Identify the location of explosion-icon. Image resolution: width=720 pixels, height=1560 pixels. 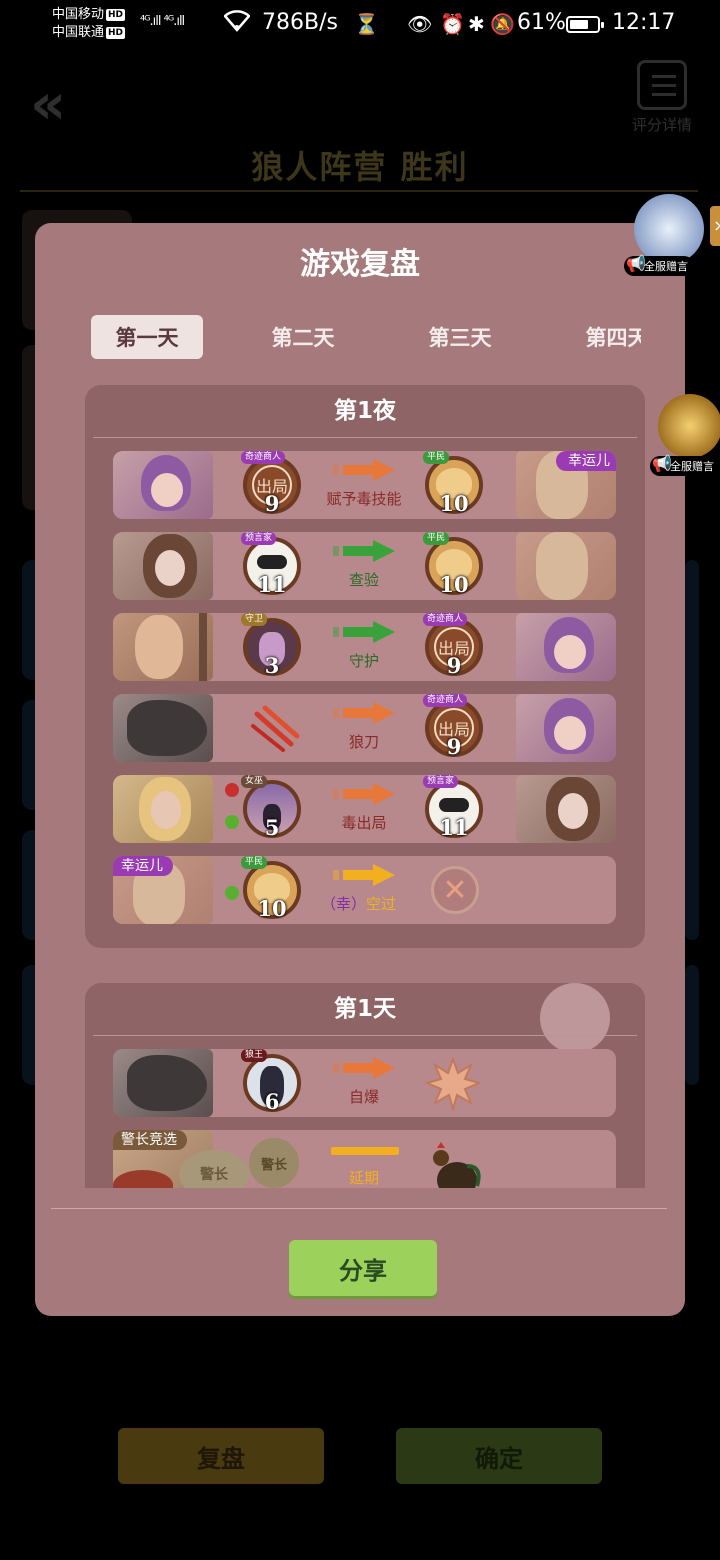
(453, 1084).